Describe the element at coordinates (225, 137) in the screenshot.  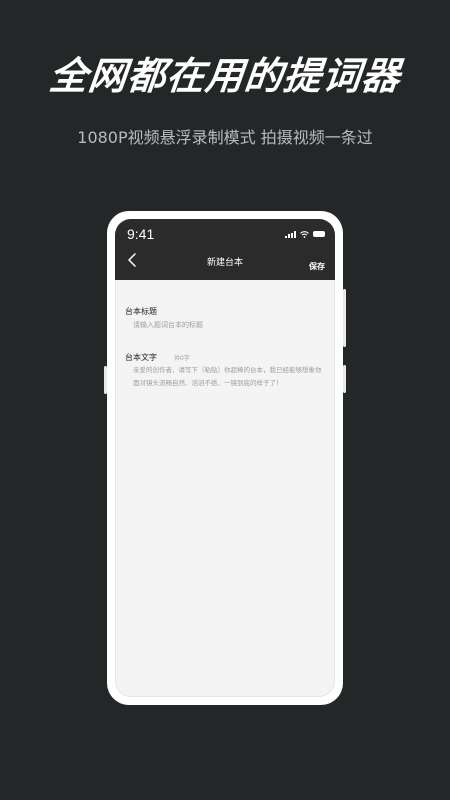
I see `promo-subline: 1080P视频悬浮录制模式 拍摄视频一条过` at that location.